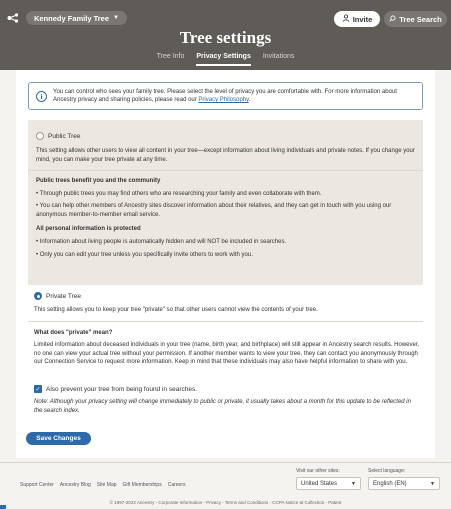  What do you see at coordinates (387, 471) in the screenshot?
I see `language-label: Select language:` at bounding box center [387, 471].